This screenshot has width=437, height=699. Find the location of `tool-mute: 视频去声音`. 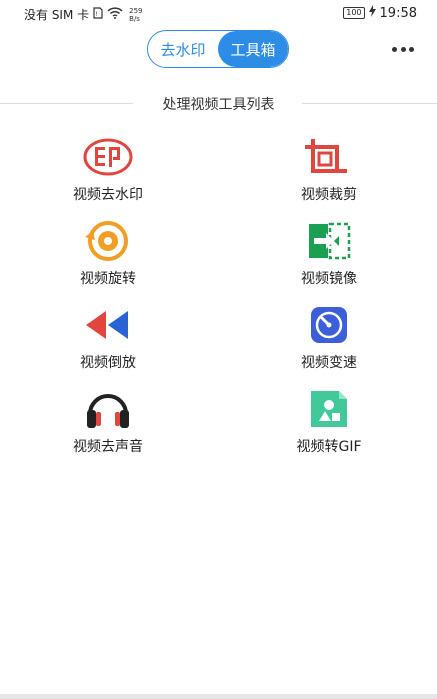

tool-mute: 视频去声音 is located at coordinates (108, 424).